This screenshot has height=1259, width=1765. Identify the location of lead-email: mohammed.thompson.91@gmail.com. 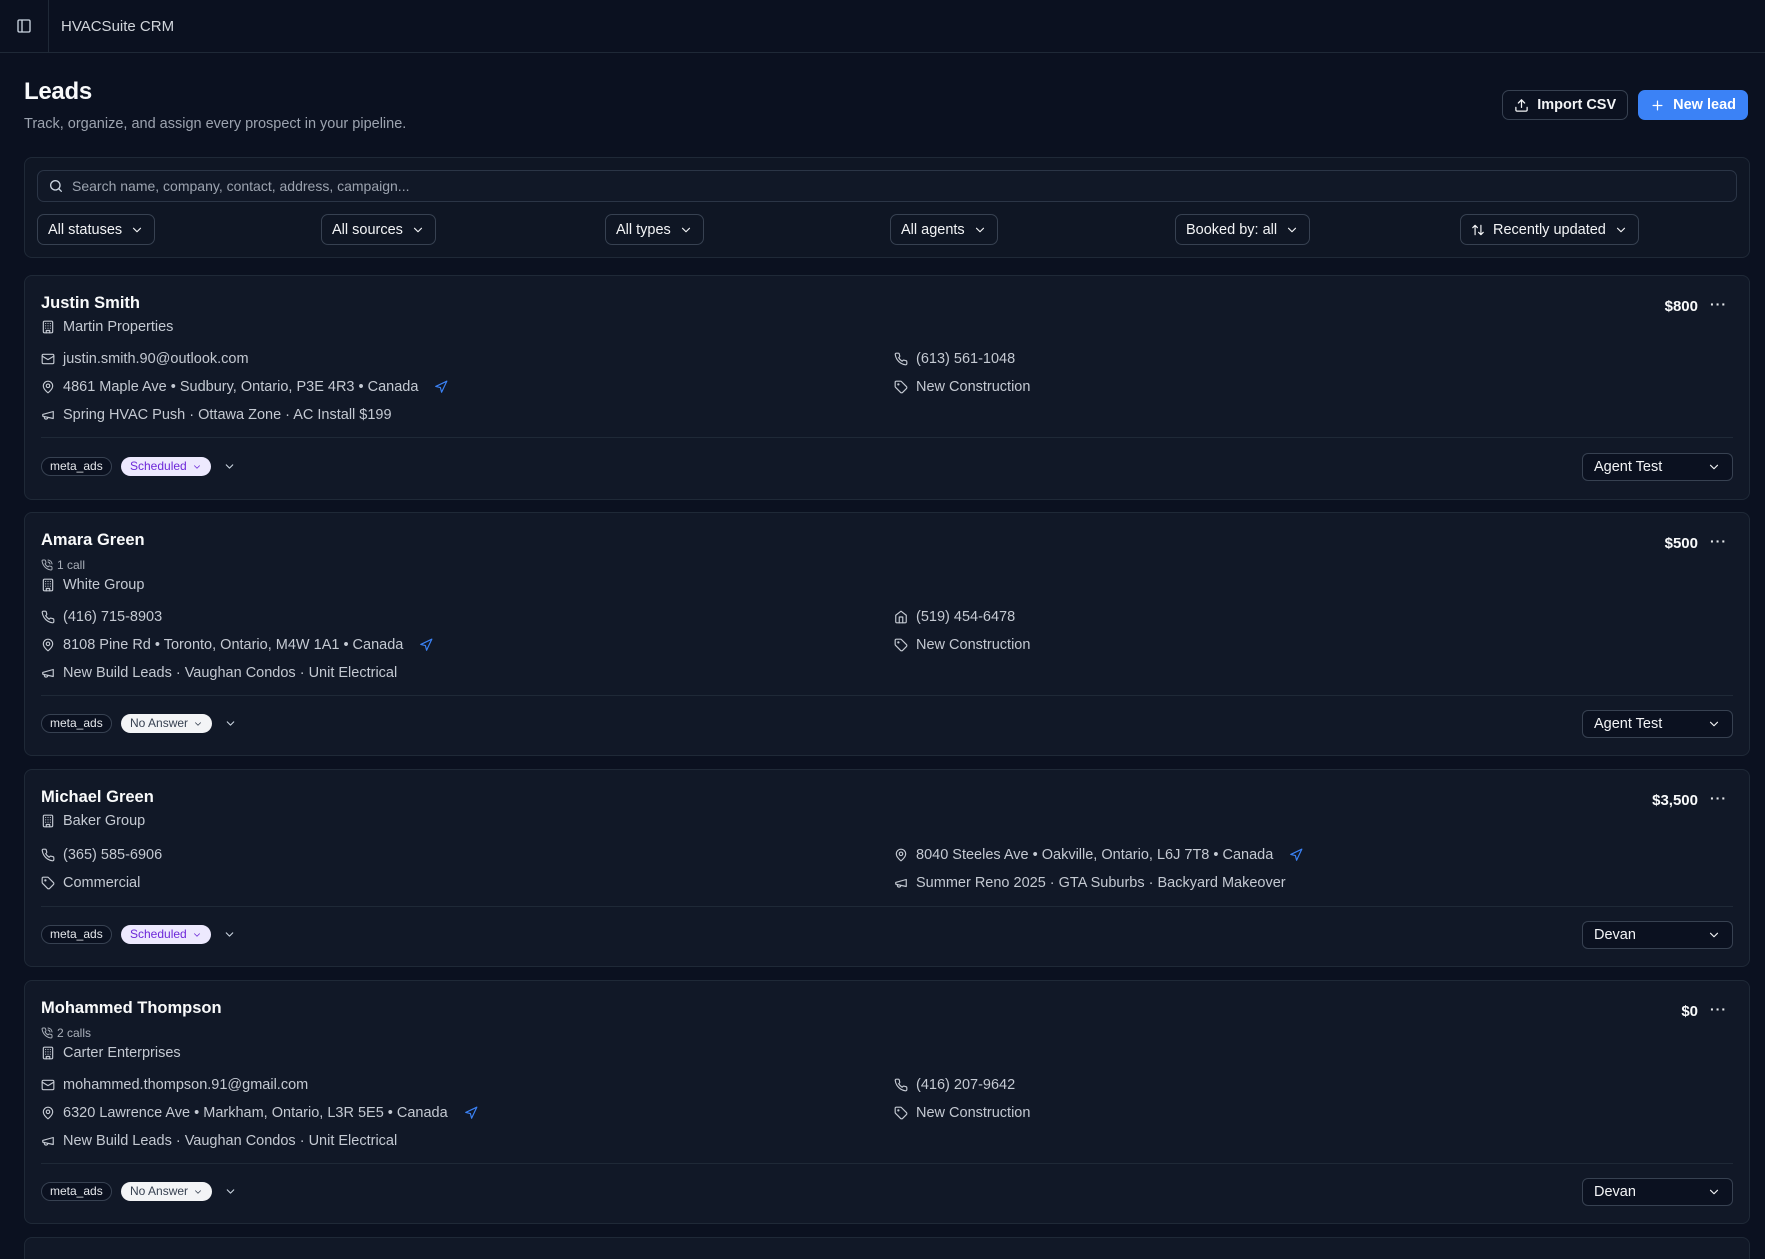
(174, 1085).